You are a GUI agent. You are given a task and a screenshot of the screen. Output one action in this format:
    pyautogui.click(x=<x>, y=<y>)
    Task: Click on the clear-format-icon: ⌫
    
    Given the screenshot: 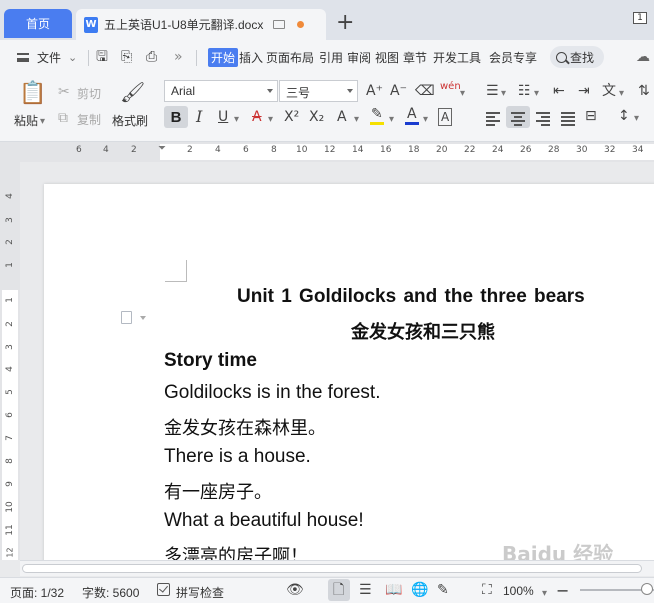 What is the action you would take?
    pyautogui.click(x=425, y=91)
    